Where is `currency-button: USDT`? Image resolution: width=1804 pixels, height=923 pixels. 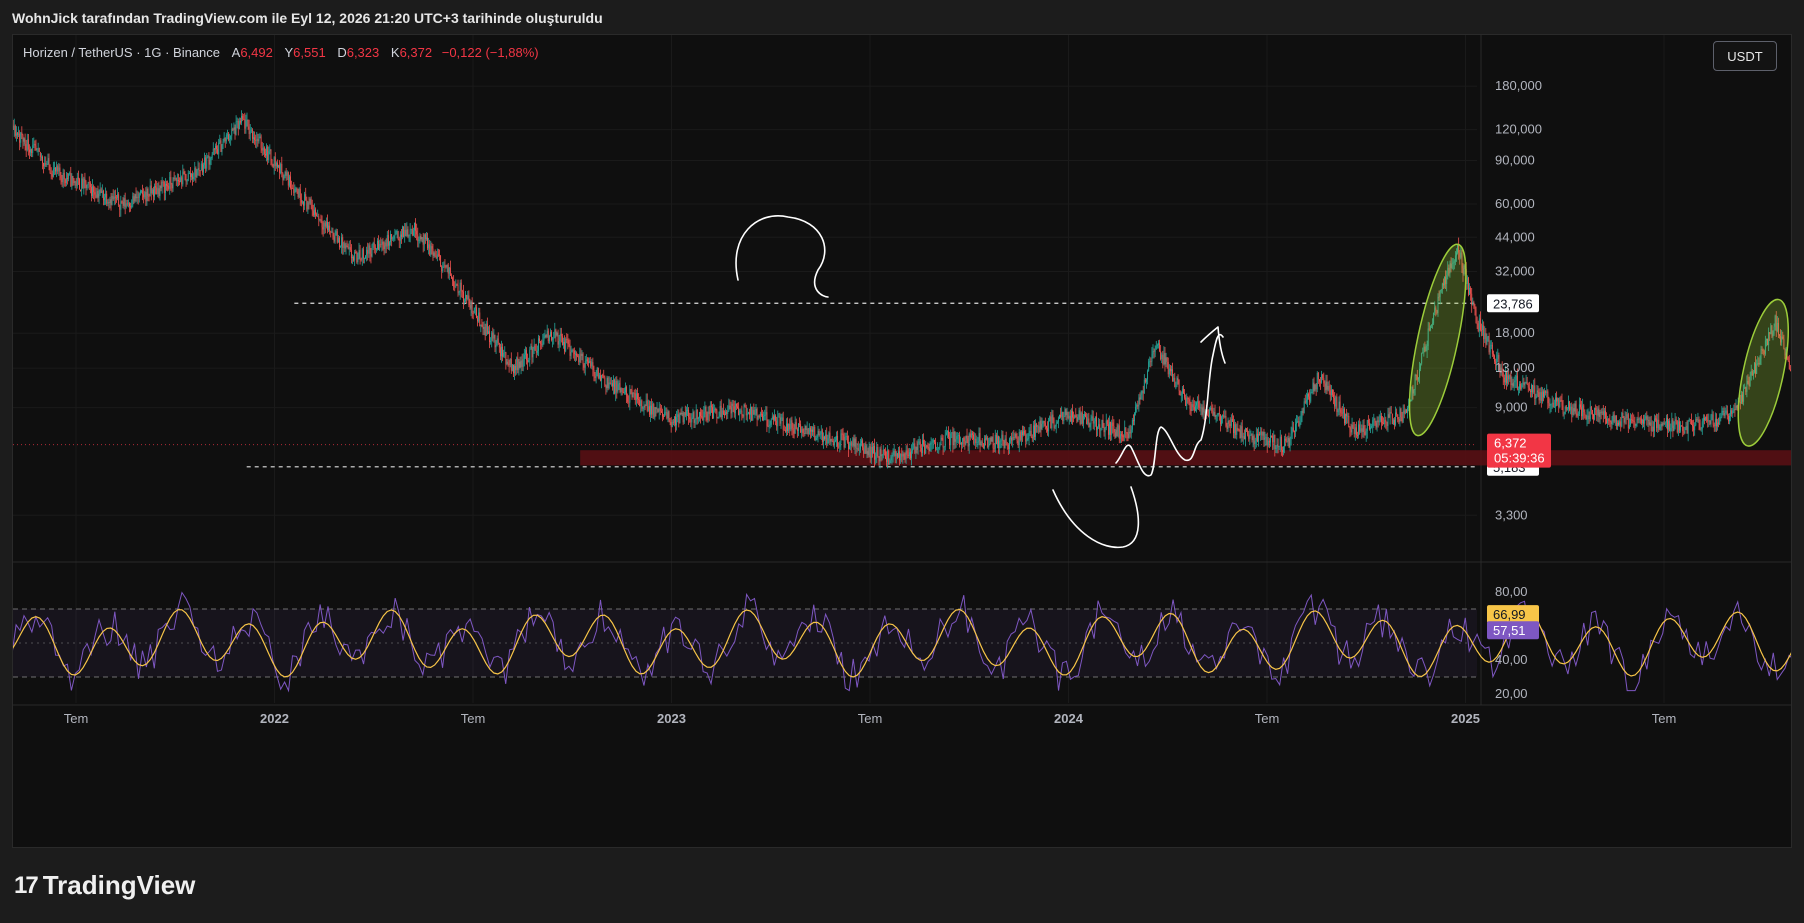
currency-button: USDT is located at coordinates (1745, 56).